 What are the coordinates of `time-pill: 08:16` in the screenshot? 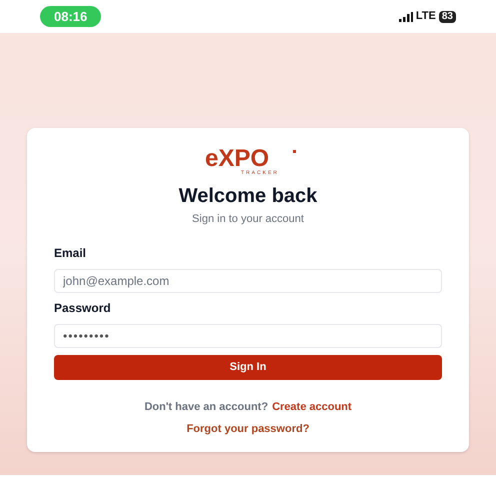 It's located at (71, 17).